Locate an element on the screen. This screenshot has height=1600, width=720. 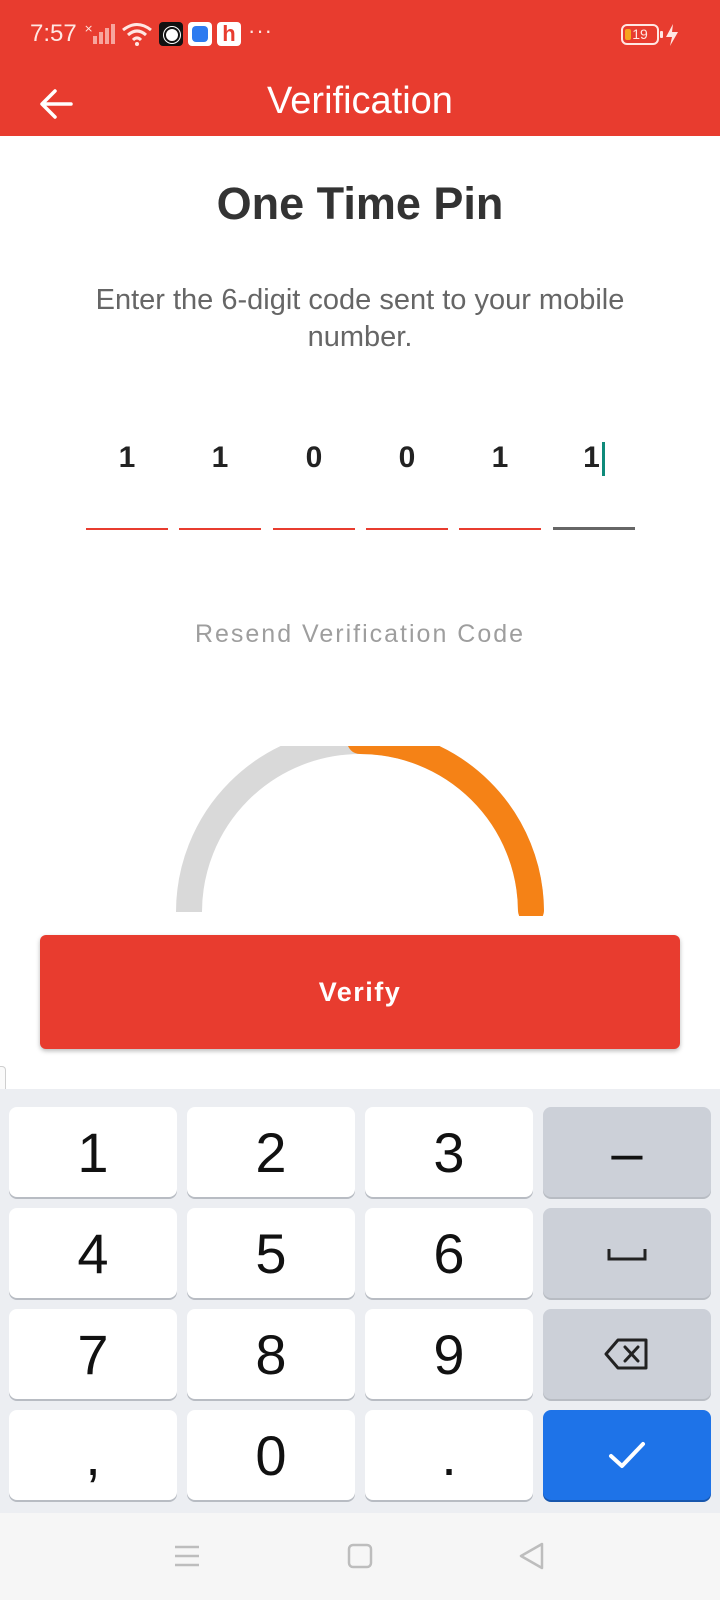
battery-level: 19 is located at coordinates (640, 34).